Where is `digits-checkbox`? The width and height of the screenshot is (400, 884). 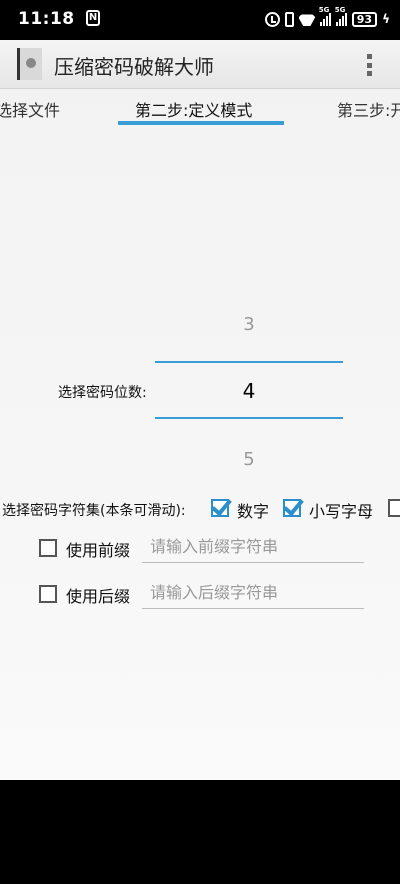
digits-checkbox is located at coordinates (220, 508).